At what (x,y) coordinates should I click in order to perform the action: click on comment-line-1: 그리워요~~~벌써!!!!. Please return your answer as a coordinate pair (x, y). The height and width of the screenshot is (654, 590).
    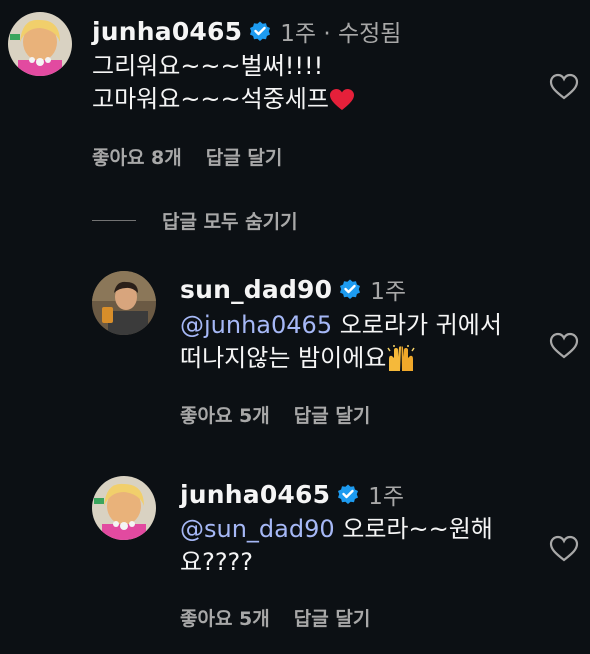
    Looking at the image, I should click on (208, 66).